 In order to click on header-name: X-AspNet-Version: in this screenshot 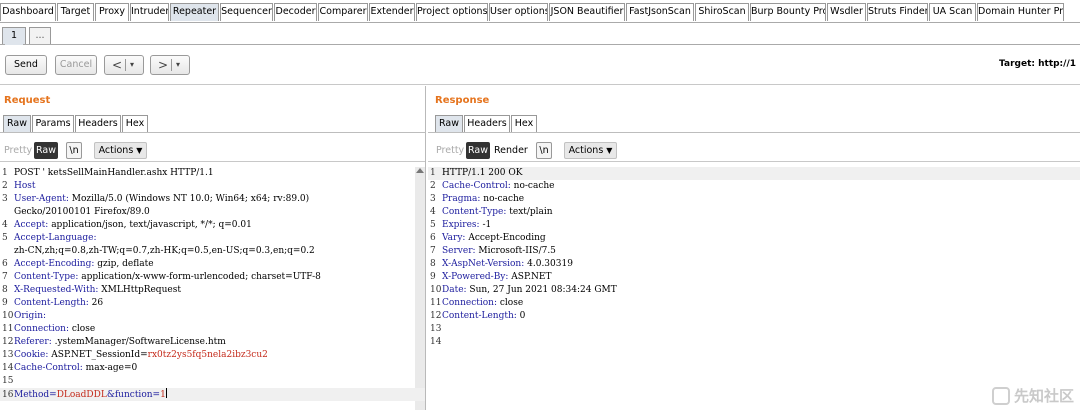, I will do `click(483, 264)`.